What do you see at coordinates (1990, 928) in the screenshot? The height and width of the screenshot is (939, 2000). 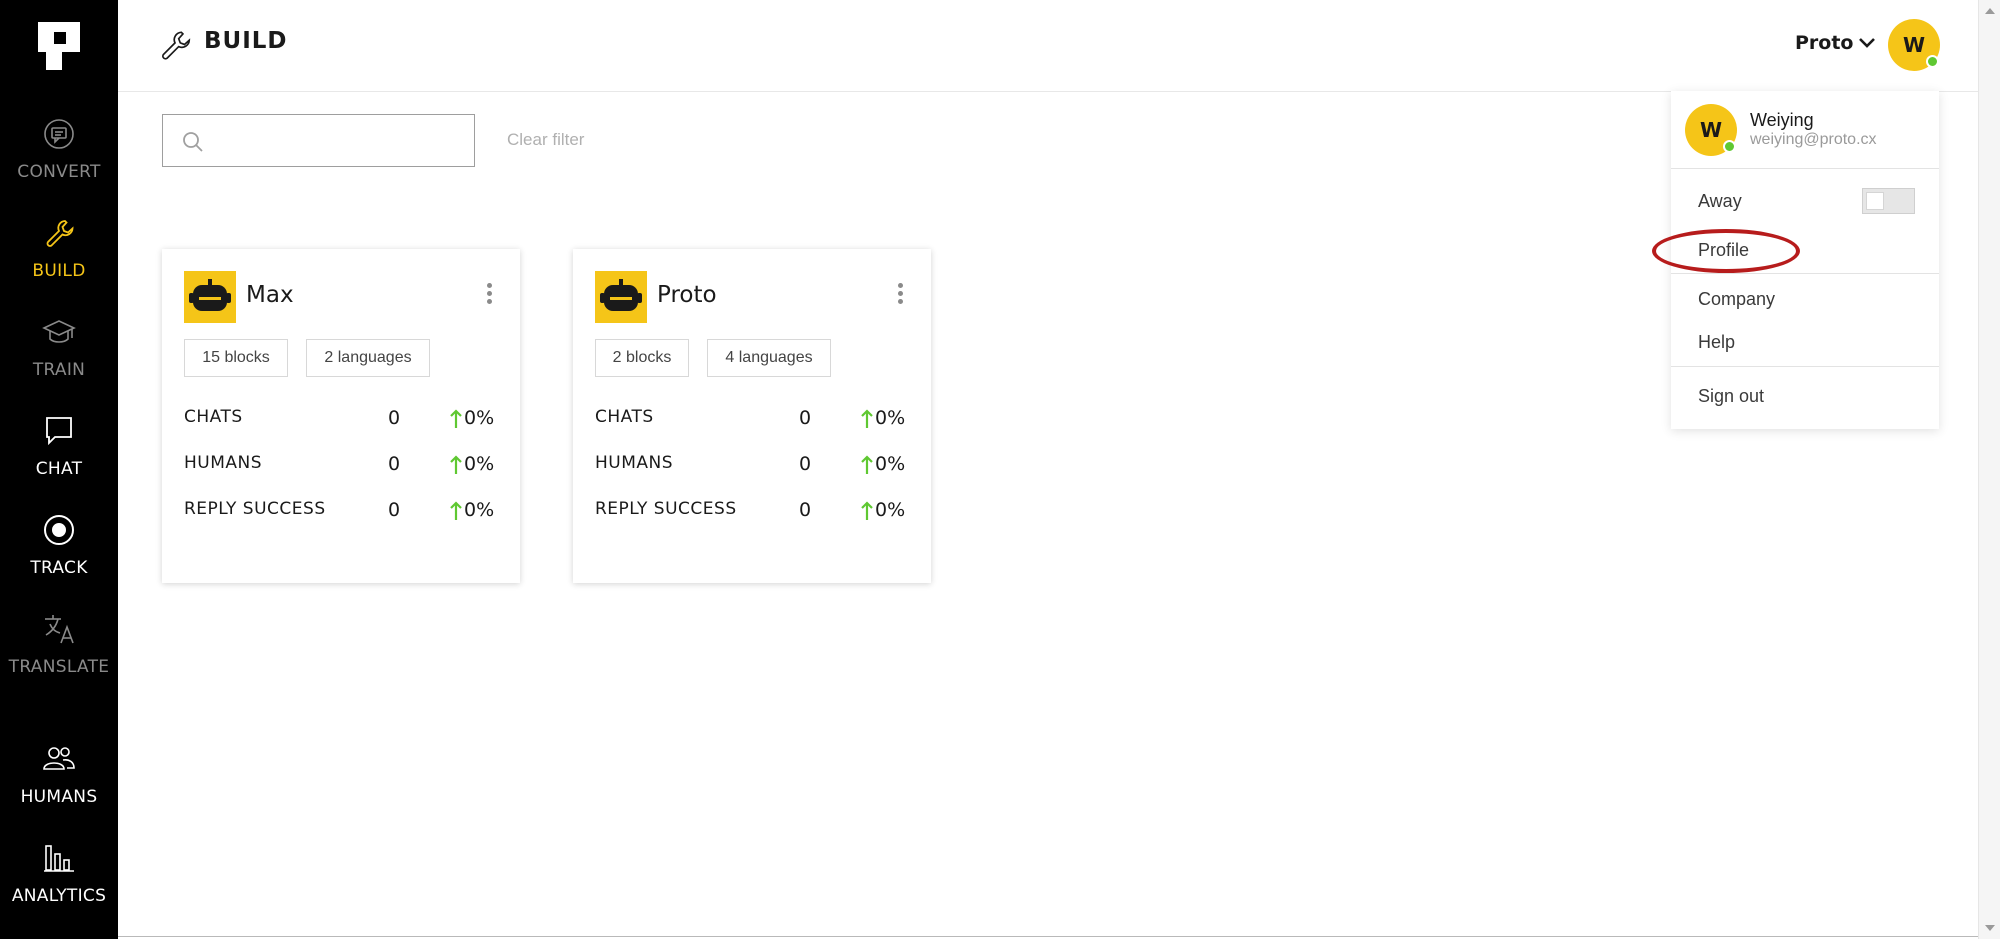 I see `scroll-down-icon` at bounding box center [1990, 928].